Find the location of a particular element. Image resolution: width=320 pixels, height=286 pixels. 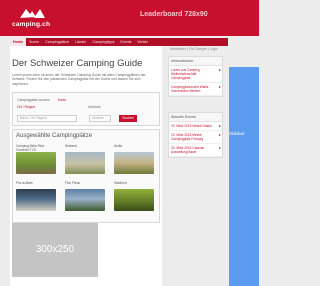

nav-item-home: Home is located at coordinates (18, 42).